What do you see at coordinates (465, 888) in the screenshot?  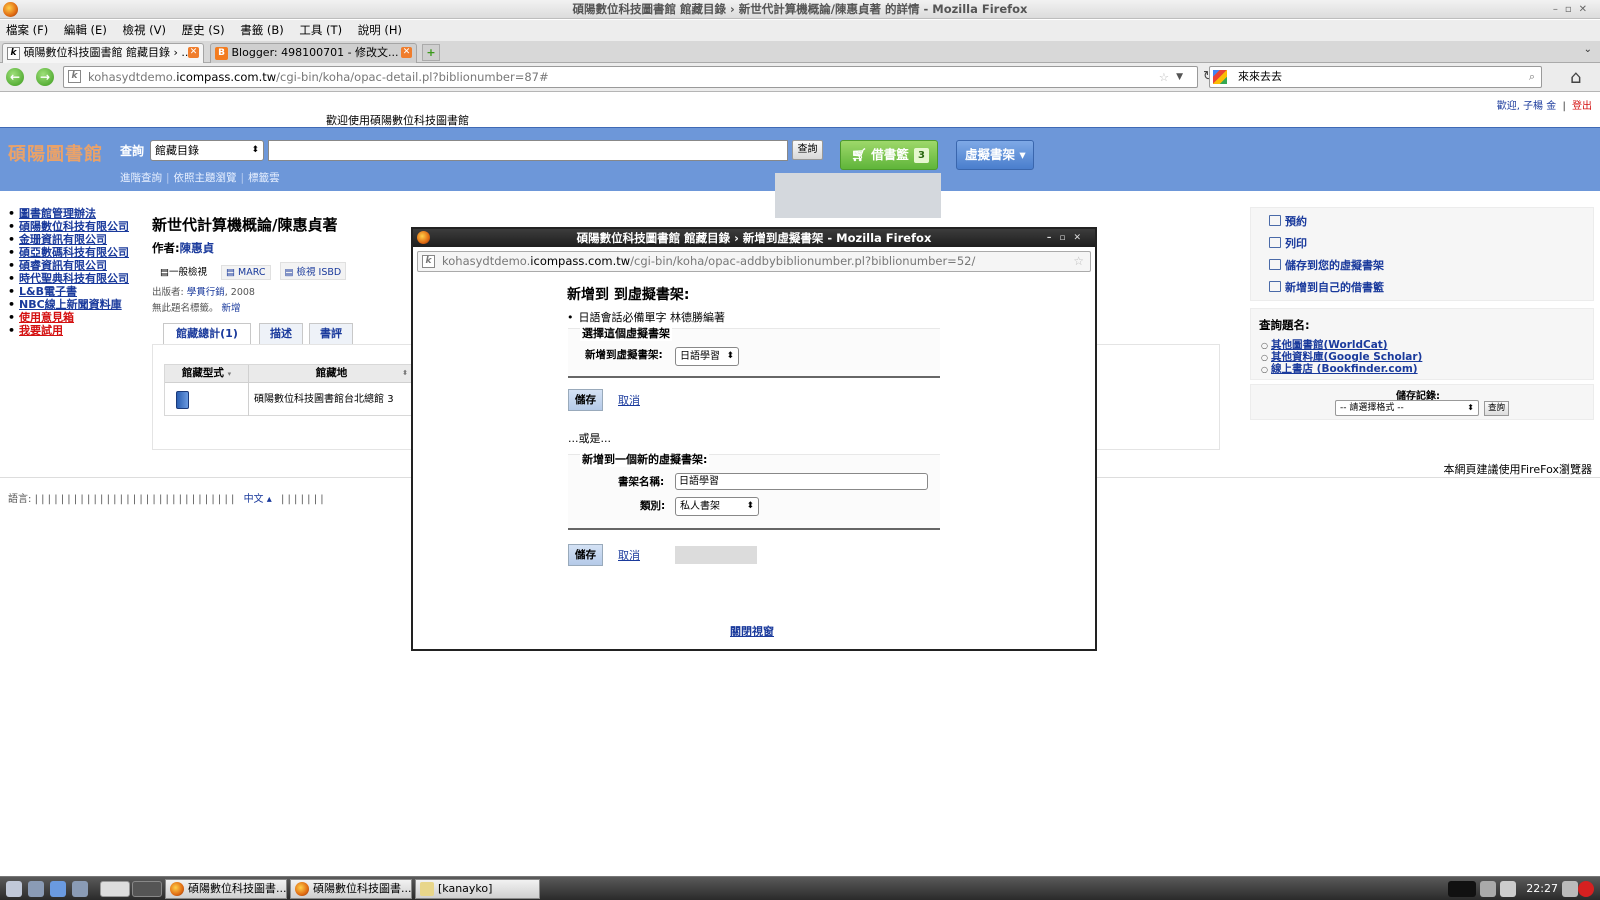 I see `task-label: [kanayko]` at bounding box center [465, 888].